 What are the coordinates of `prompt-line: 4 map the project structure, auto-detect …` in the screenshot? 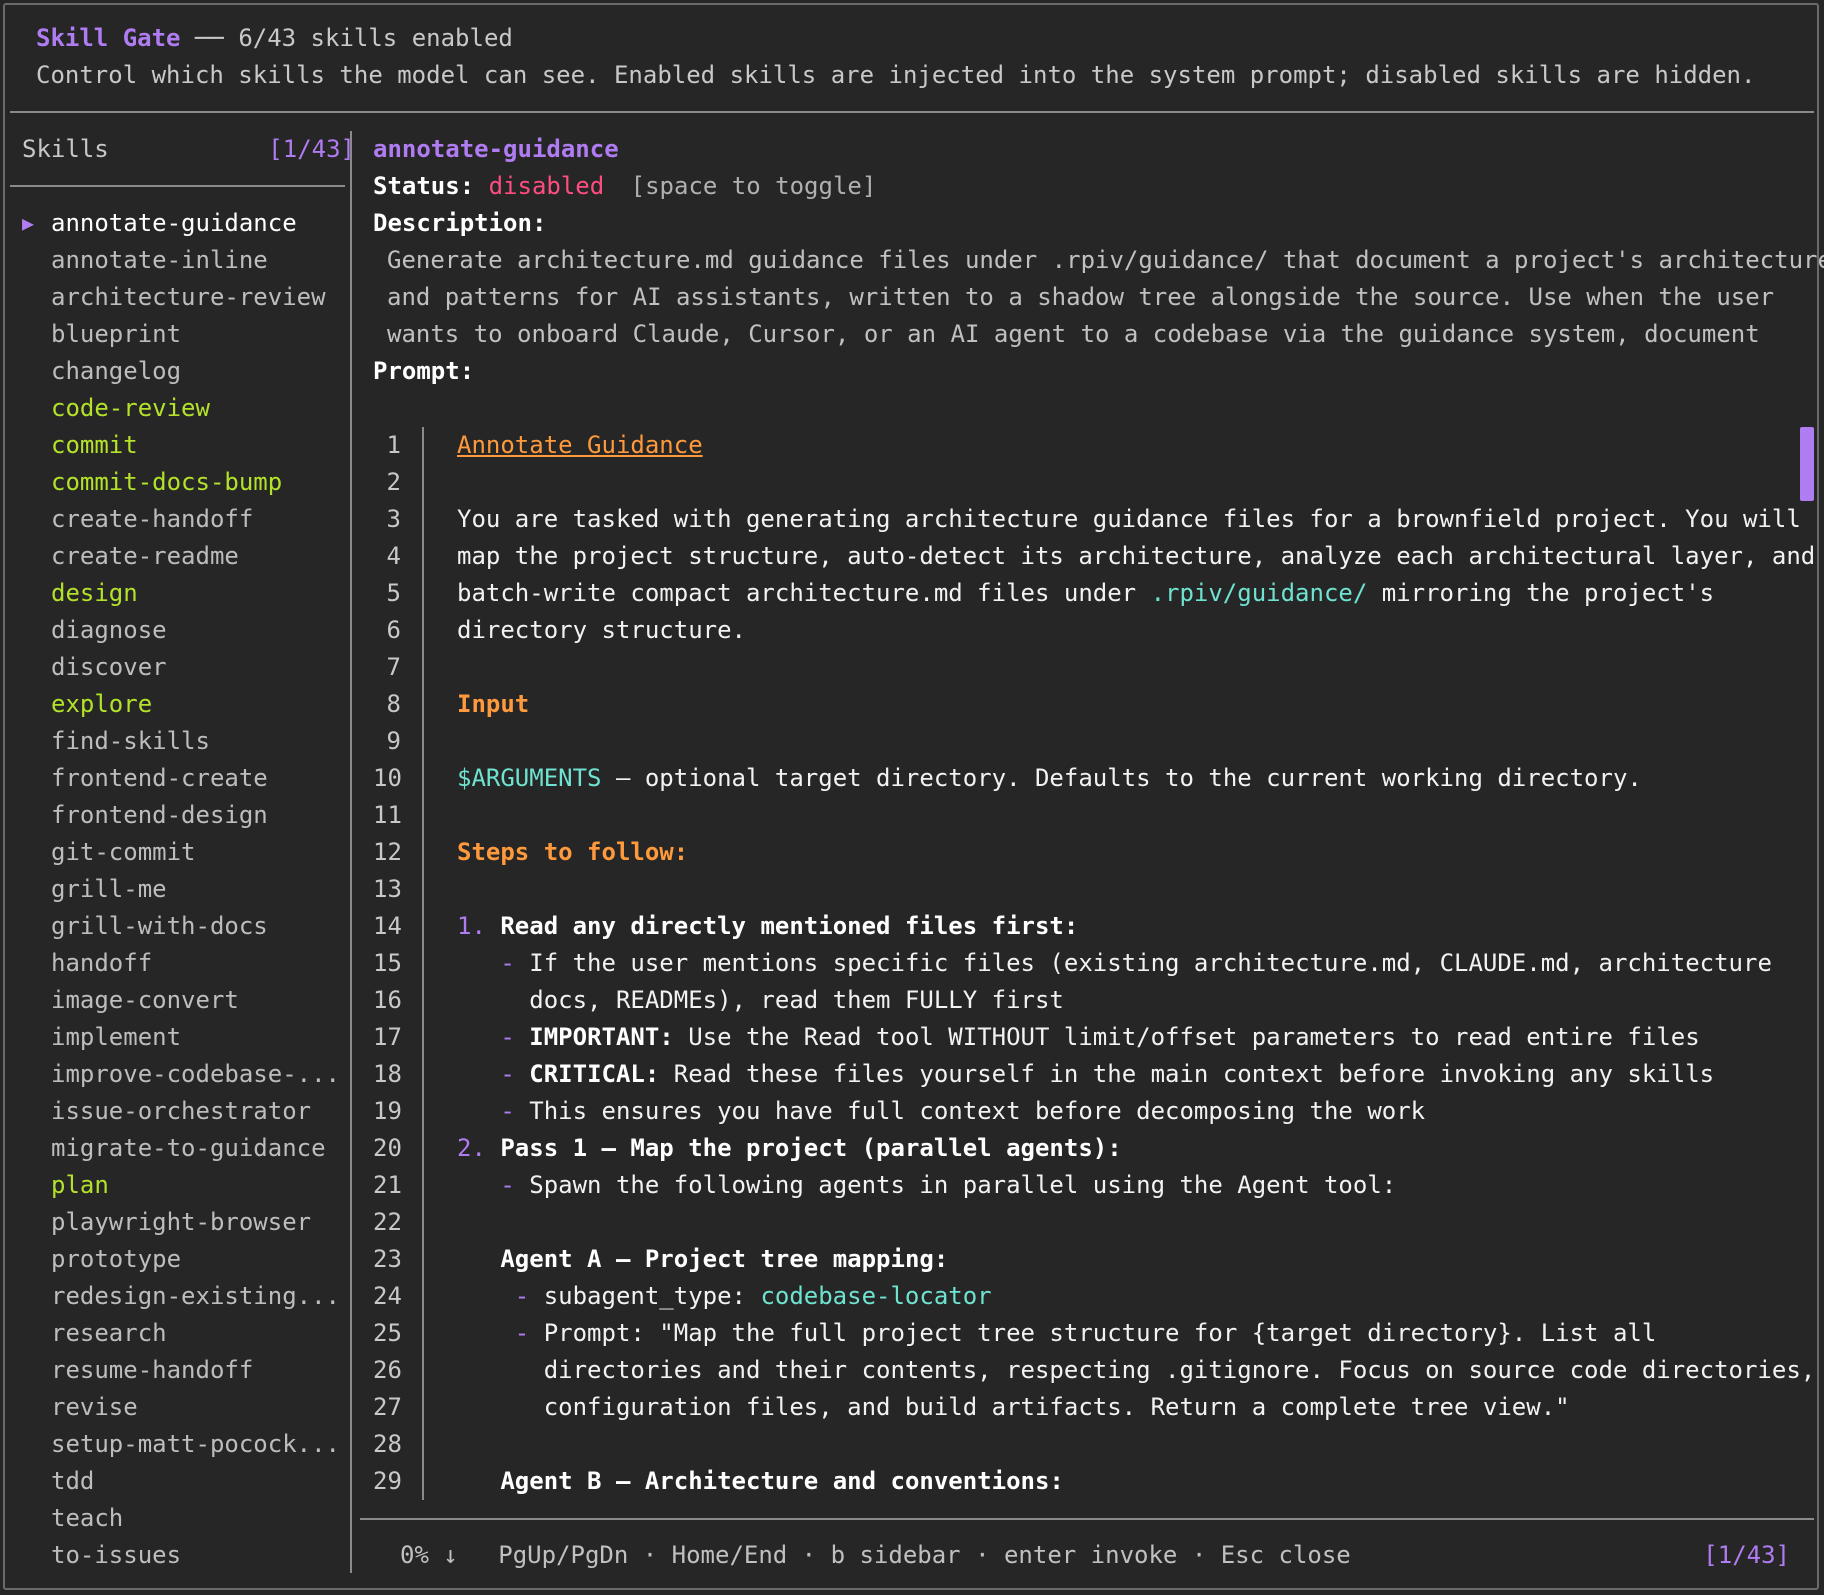 It's located at (1094, 556).